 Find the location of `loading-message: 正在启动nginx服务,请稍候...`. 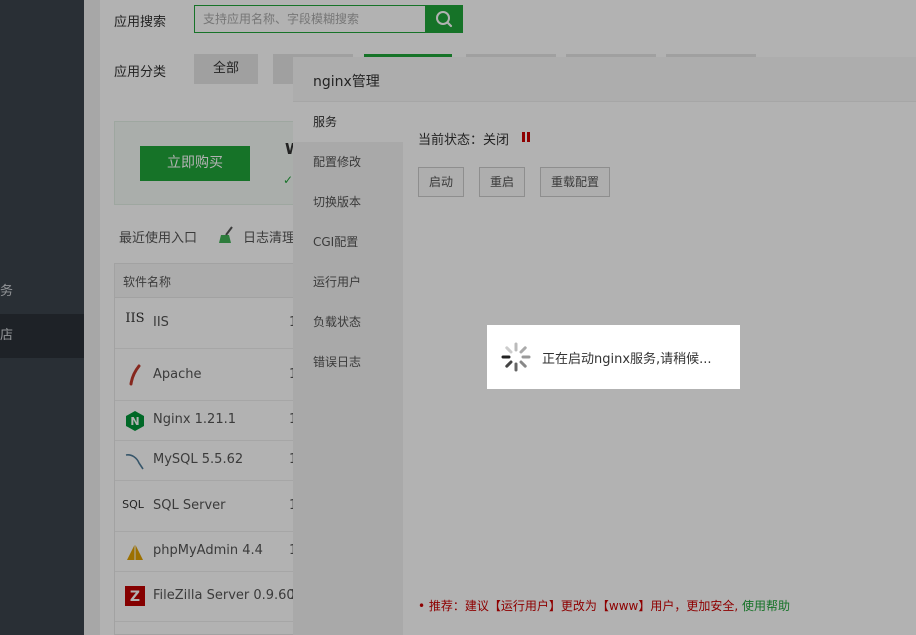

loading-message: 正在启动nginx服务,请稍候... is located at coordinates (627, 359).